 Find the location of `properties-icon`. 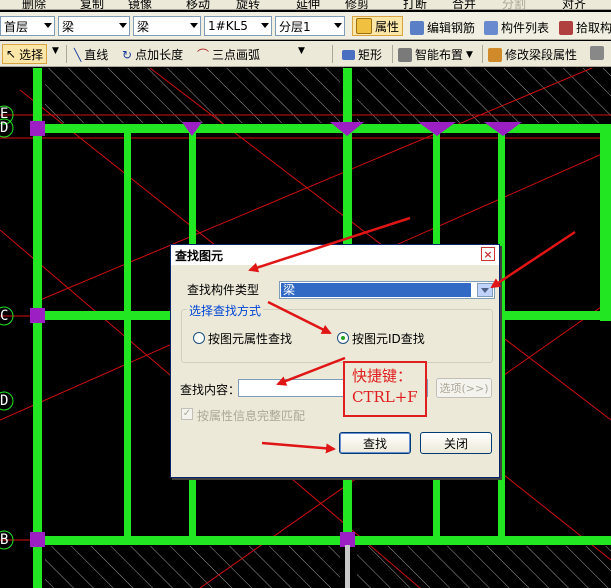

properties-icon is located at coordinates (364, 26).